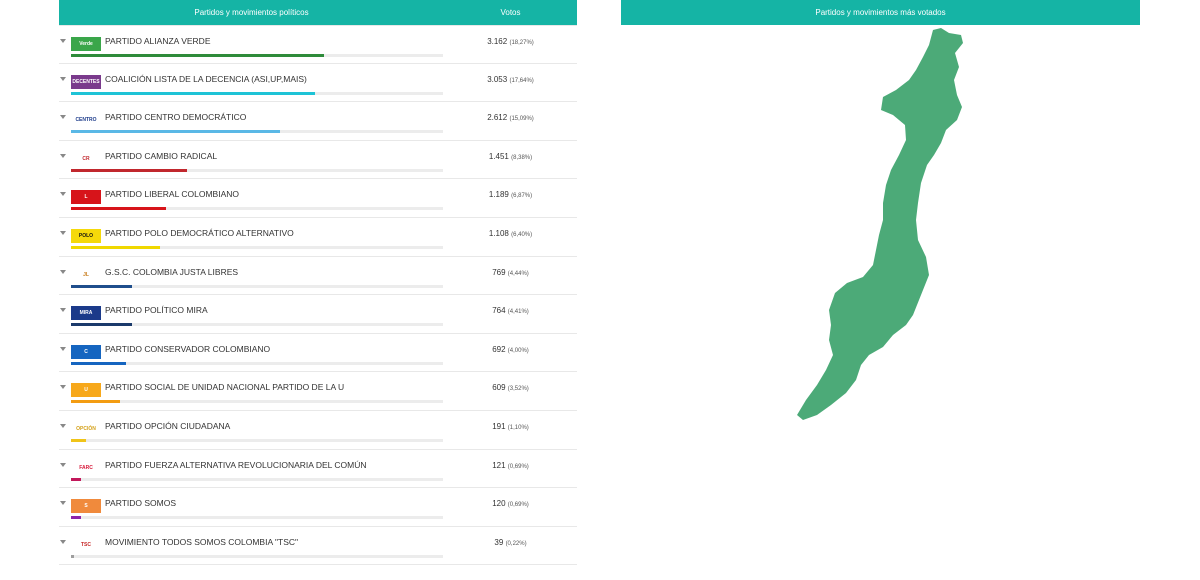 The width and height of the screenshot is (1200, 580). Describe the element at coordinates (510, 194) in the screenshot. I see `party-votes: 1.189 (6,87%)` at that location.